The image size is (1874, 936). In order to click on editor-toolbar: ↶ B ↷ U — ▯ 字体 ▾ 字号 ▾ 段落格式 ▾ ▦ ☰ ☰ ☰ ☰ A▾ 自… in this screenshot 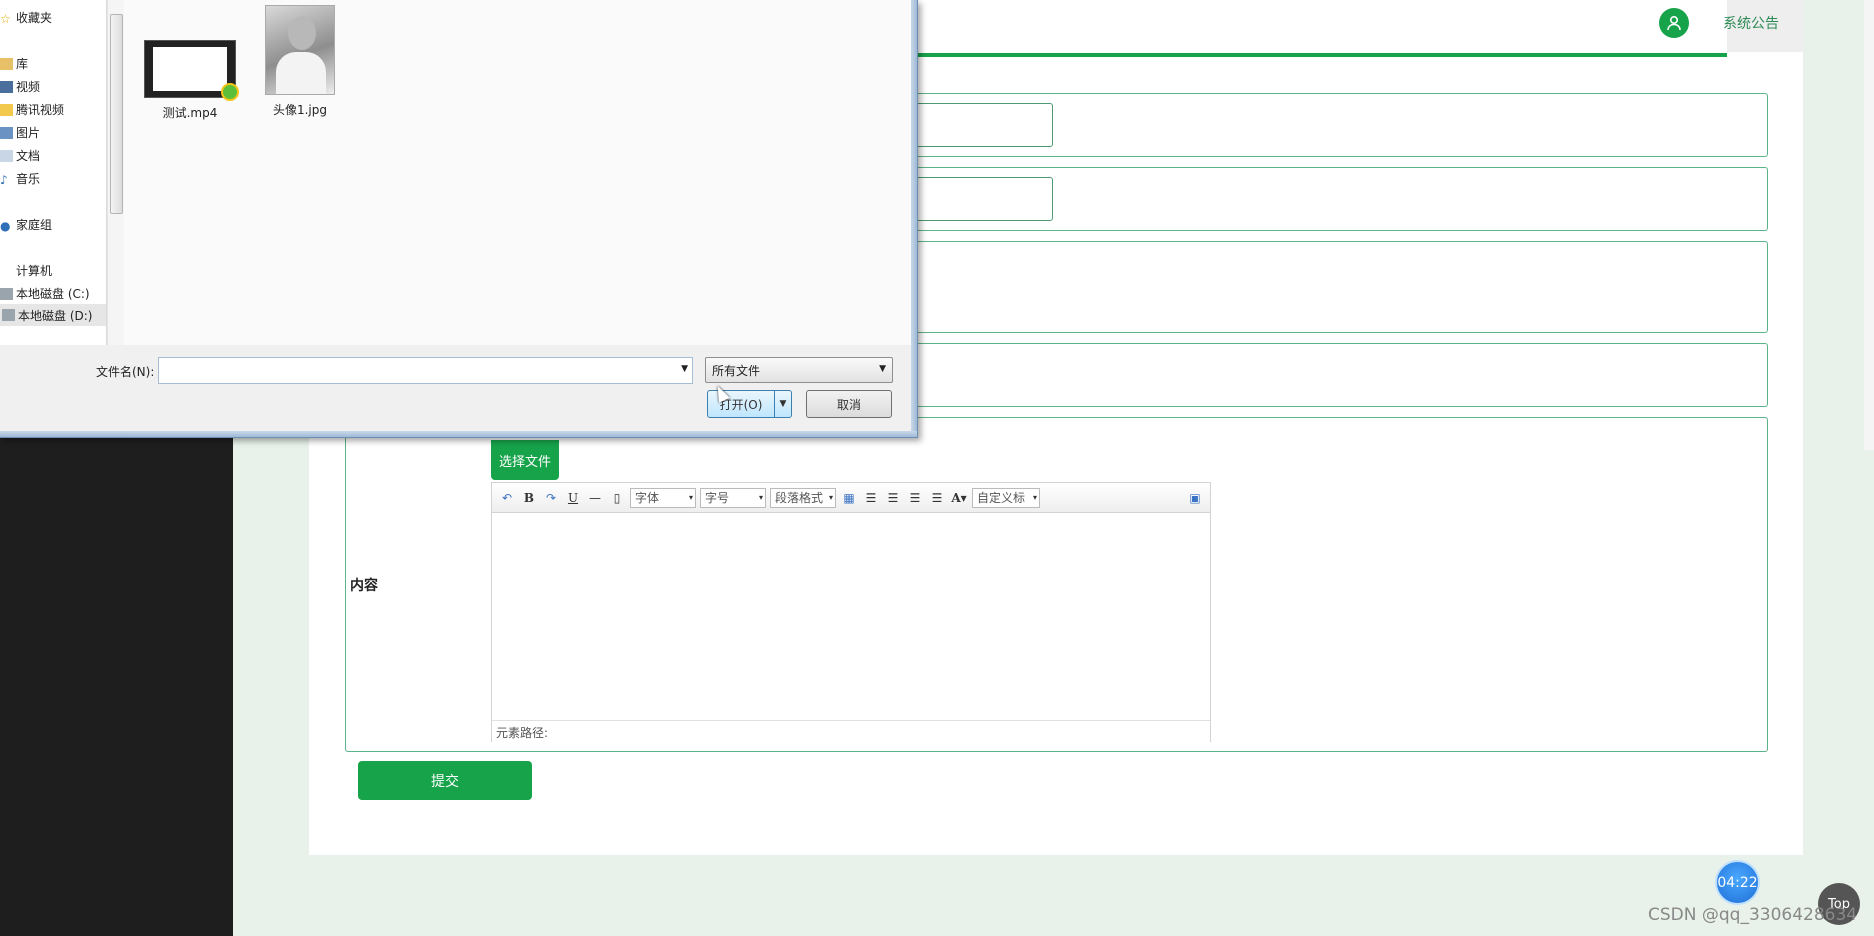, I will do `click(851, 498)`.